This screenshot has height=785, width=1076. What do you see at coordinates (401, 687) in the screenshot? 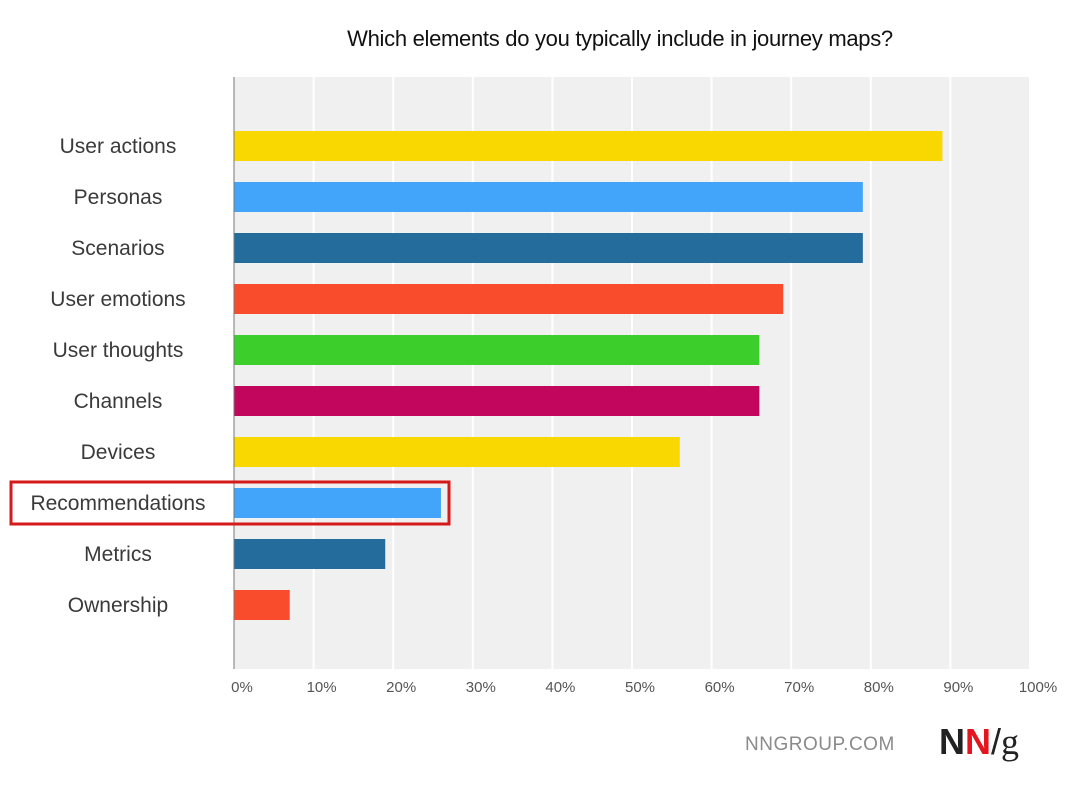
I see `x-tick-label: 20%` at bounding box center [401, 687].